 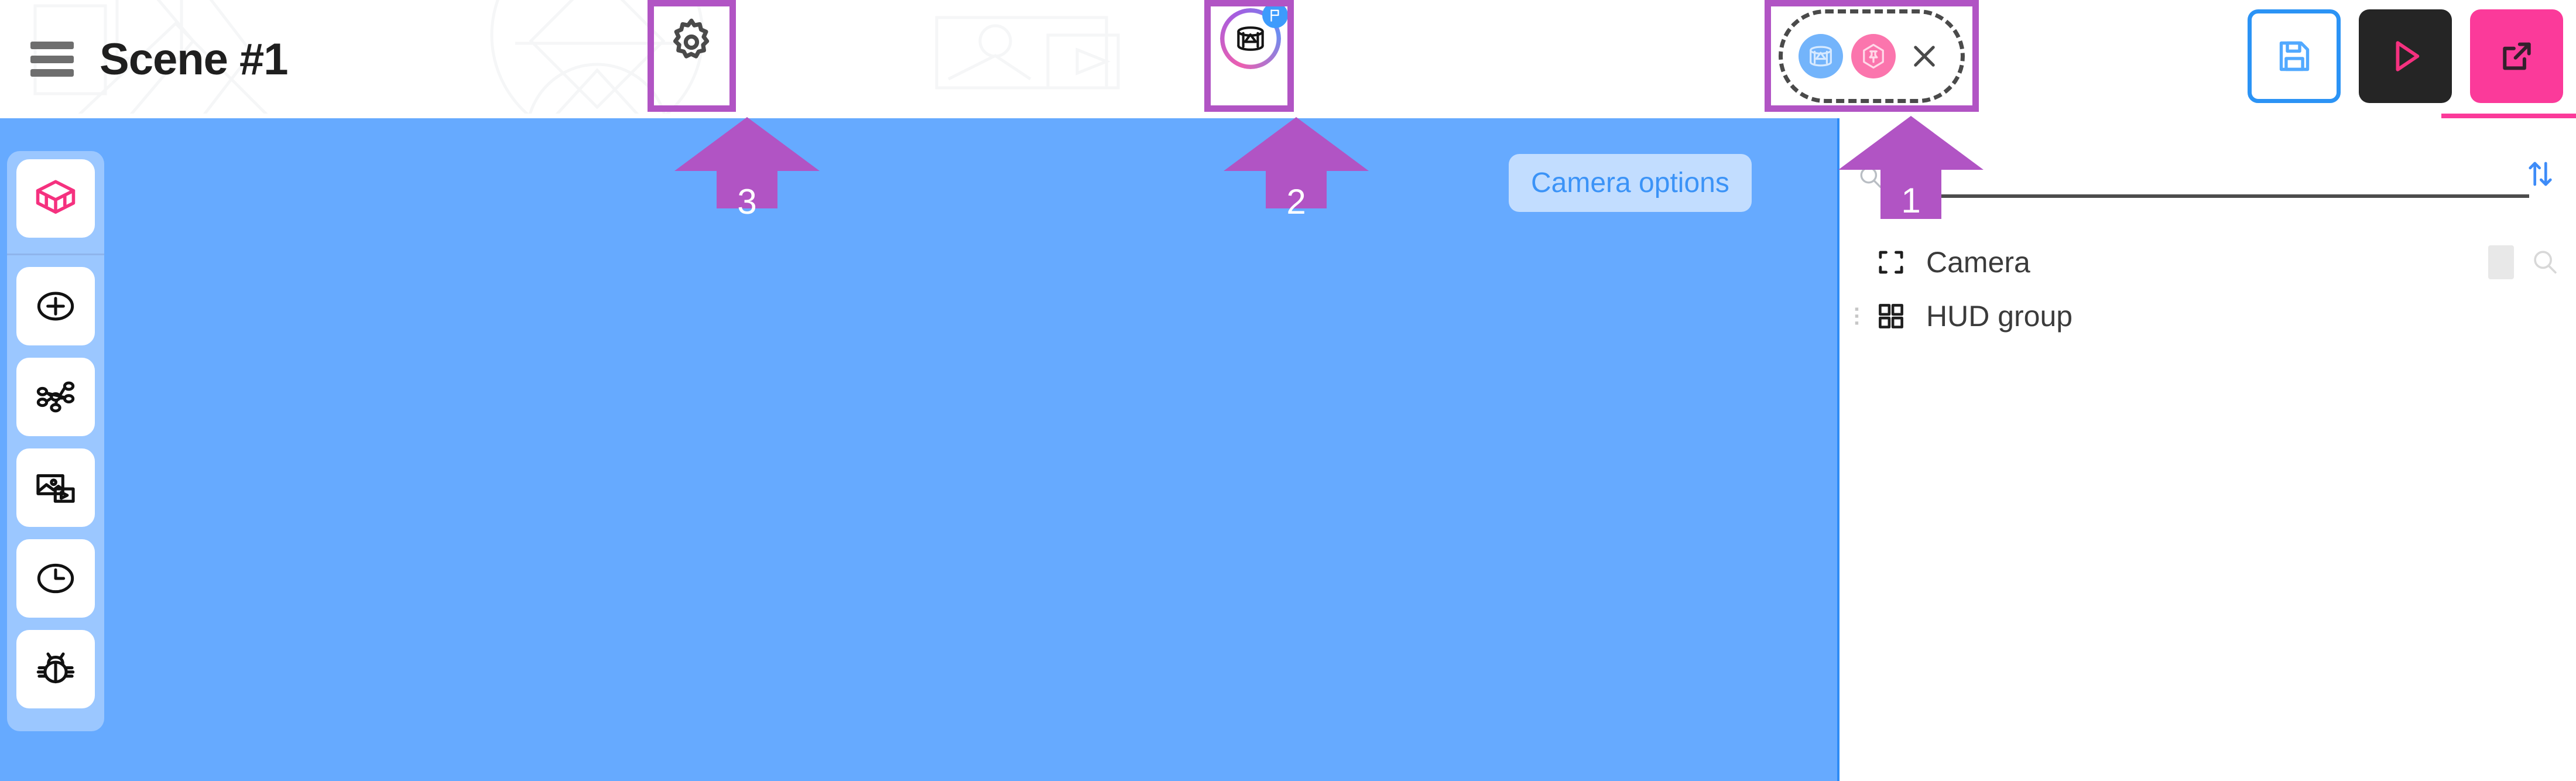 I want to click on sidebar-item-objects, so click(x=55, y=198).